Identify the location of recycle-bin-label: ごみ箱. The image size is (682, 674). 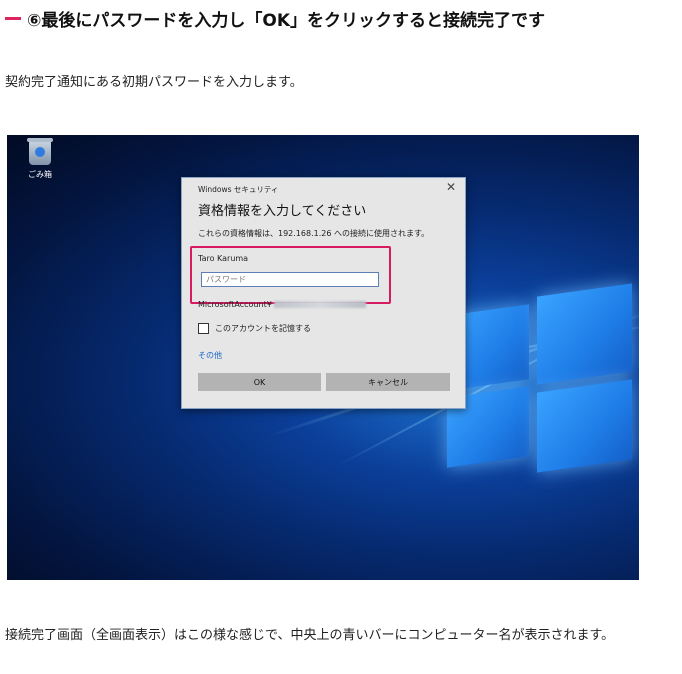
(40, 174).